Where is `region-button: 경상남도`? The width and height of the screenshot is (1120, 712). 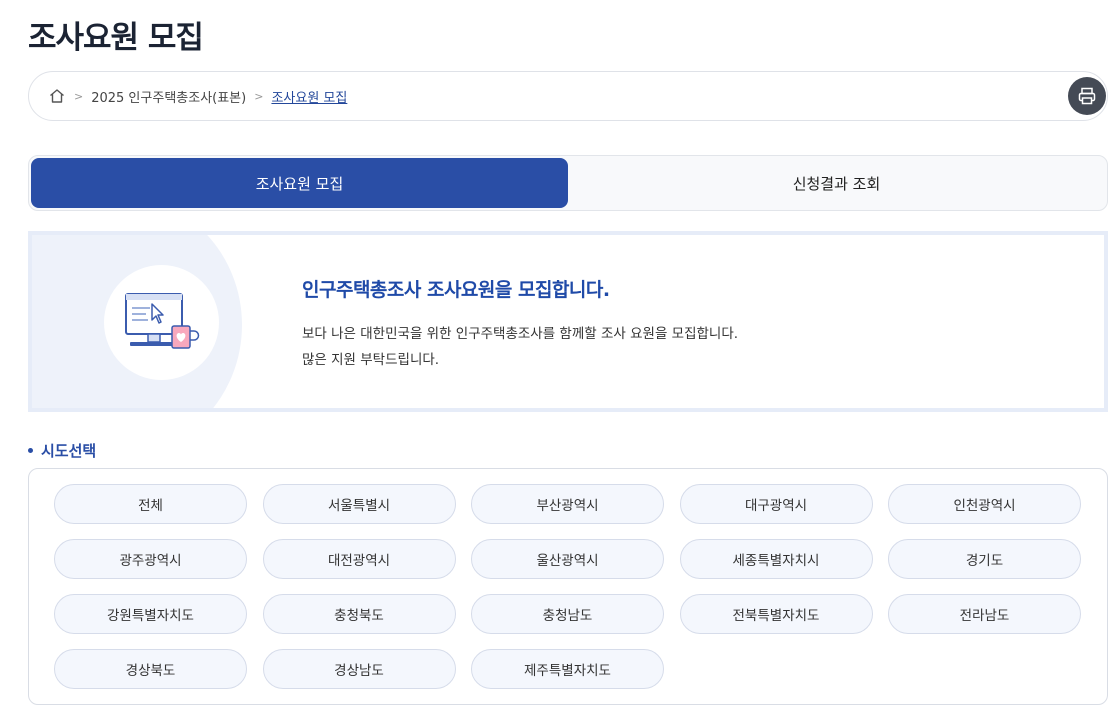 region-button: 경상남도 is located at coordinates (359, 669).